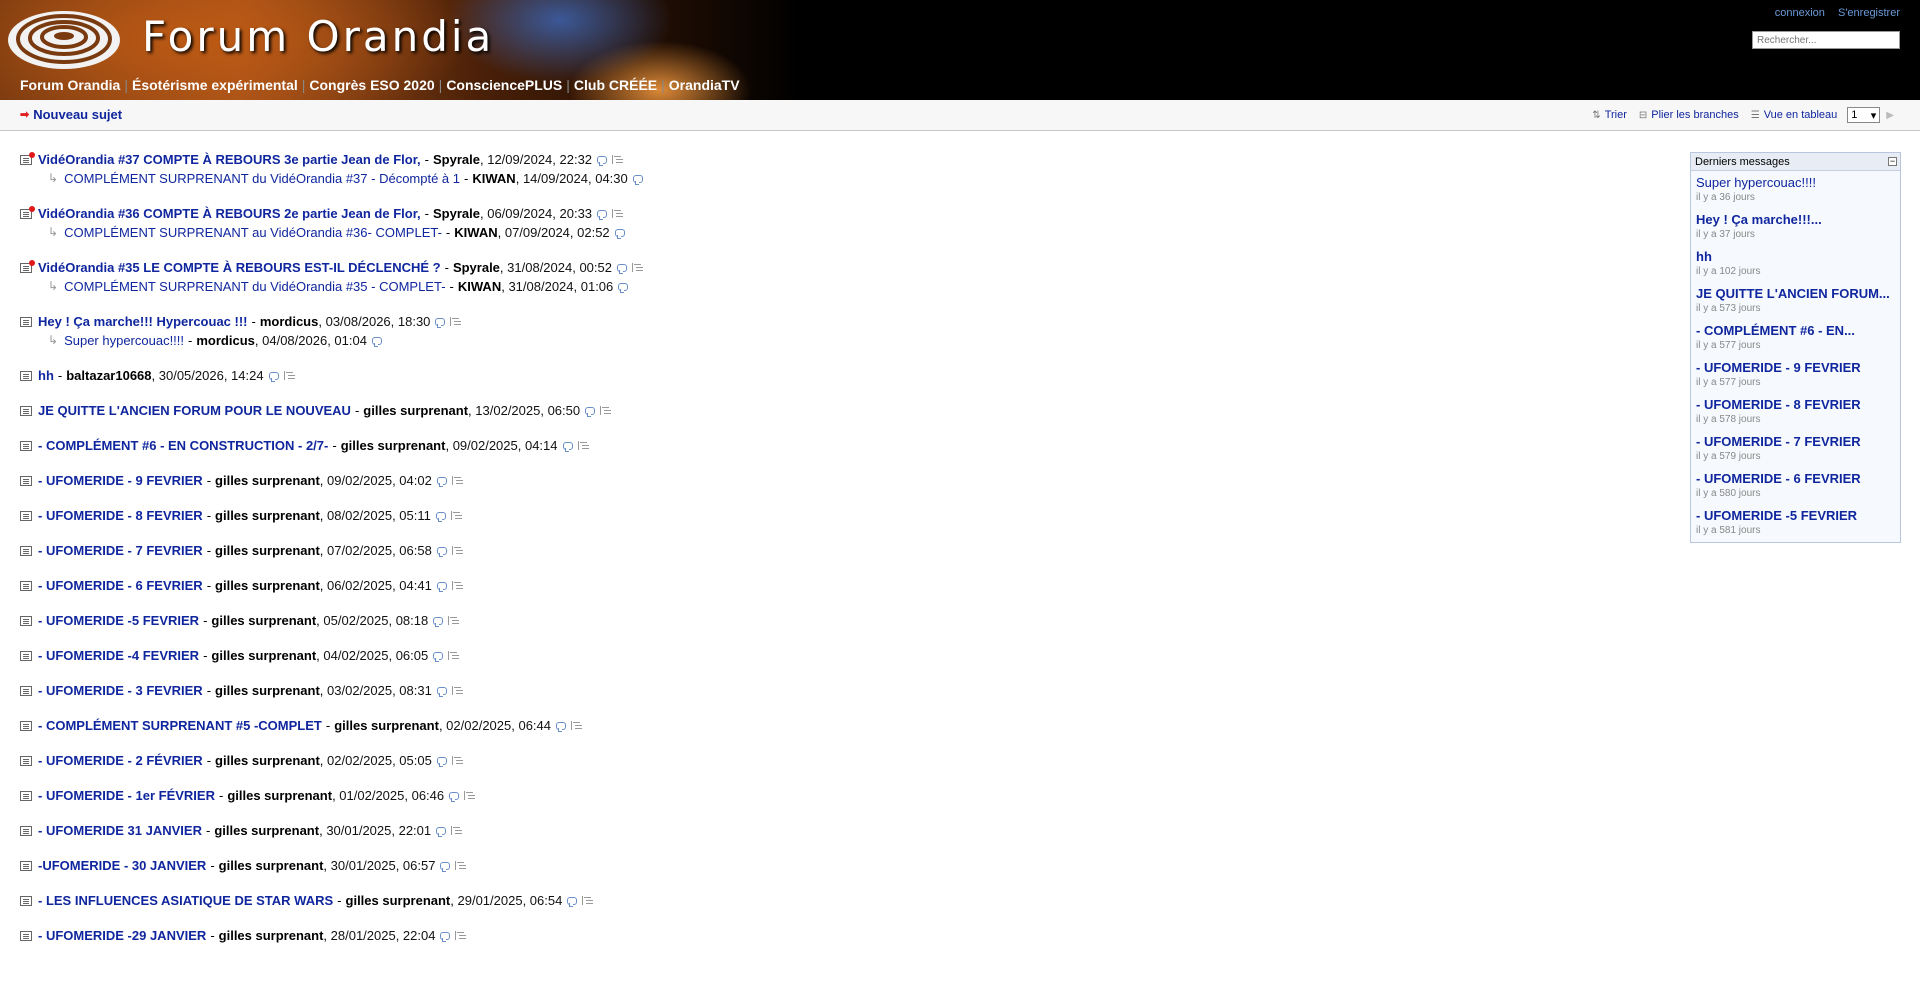  What do you see at coordinates (1795, 515) in the screenshot?
I see `latest-message-link: - UFOMERIDE -5 FEVRIER` at bounding box center [1795, 515].